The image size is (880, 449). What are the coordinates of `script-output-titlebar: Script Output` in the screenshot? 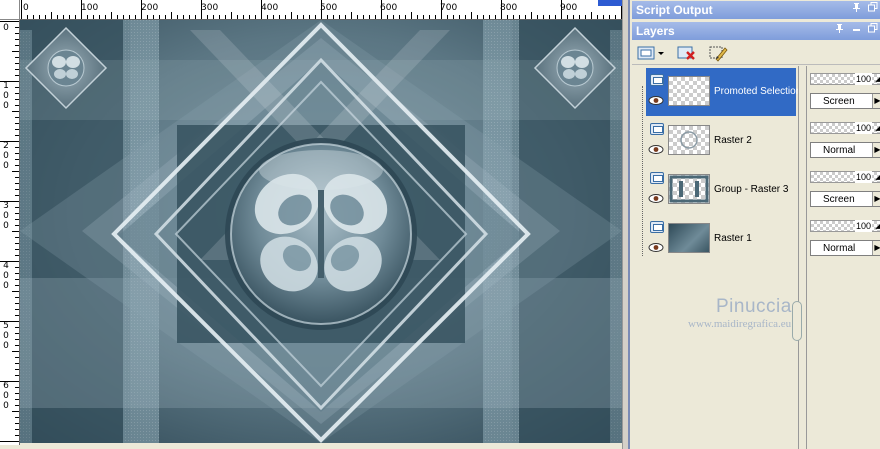 It's located at (756, 10).